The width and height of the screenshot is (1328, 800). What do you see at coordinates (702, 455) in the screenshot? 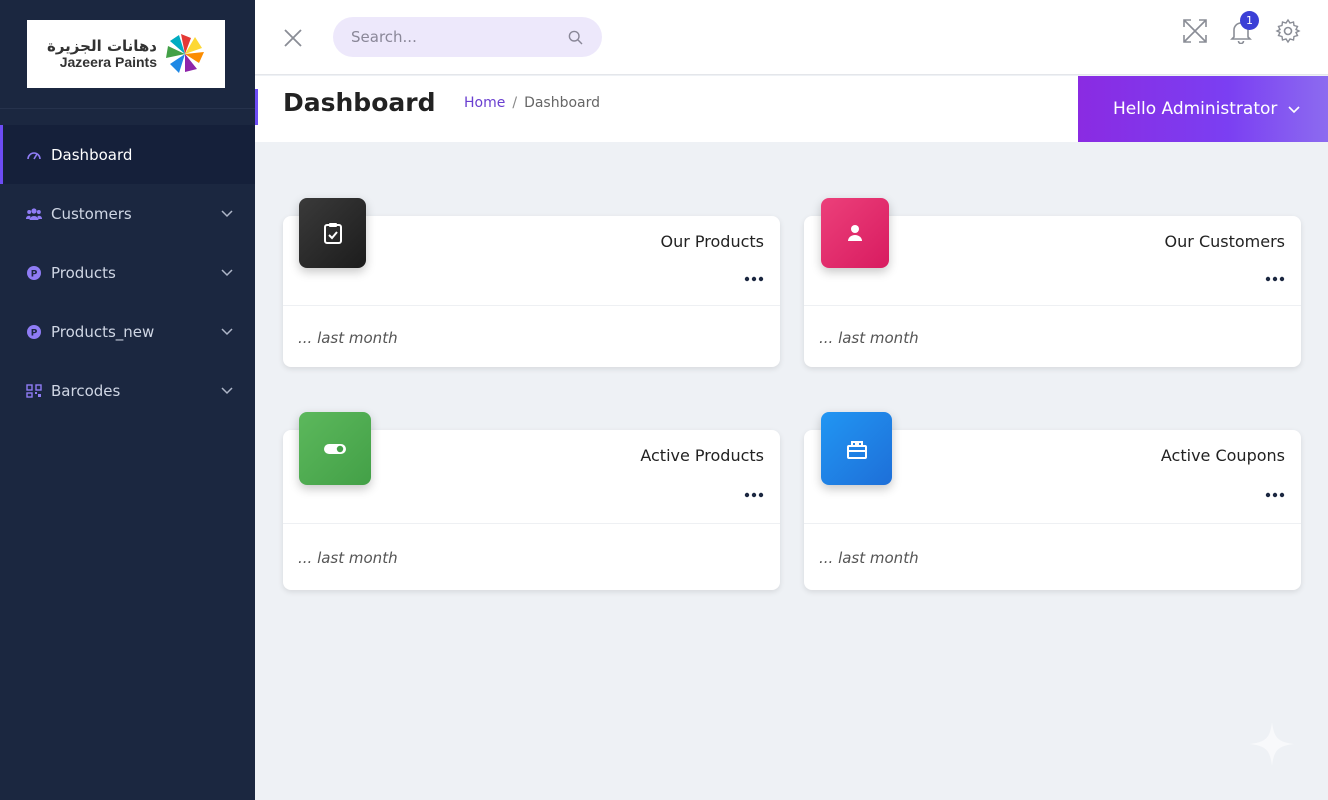
I see `card-title: Active Products` at bounding box center [702, 455].